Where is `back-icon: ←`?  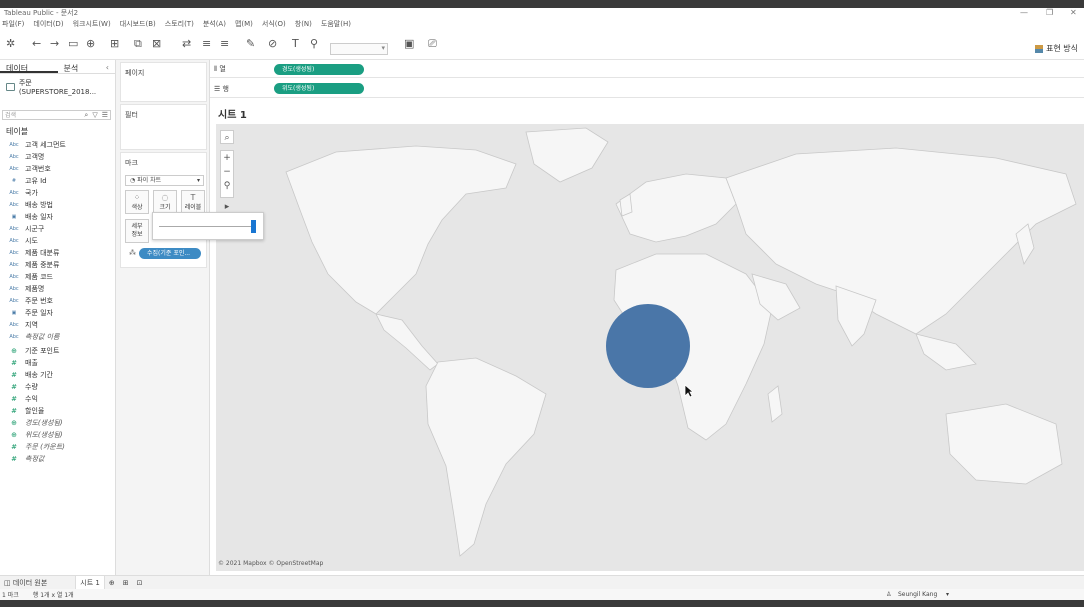 back-icon: ← is located at coordinates (36, 44).